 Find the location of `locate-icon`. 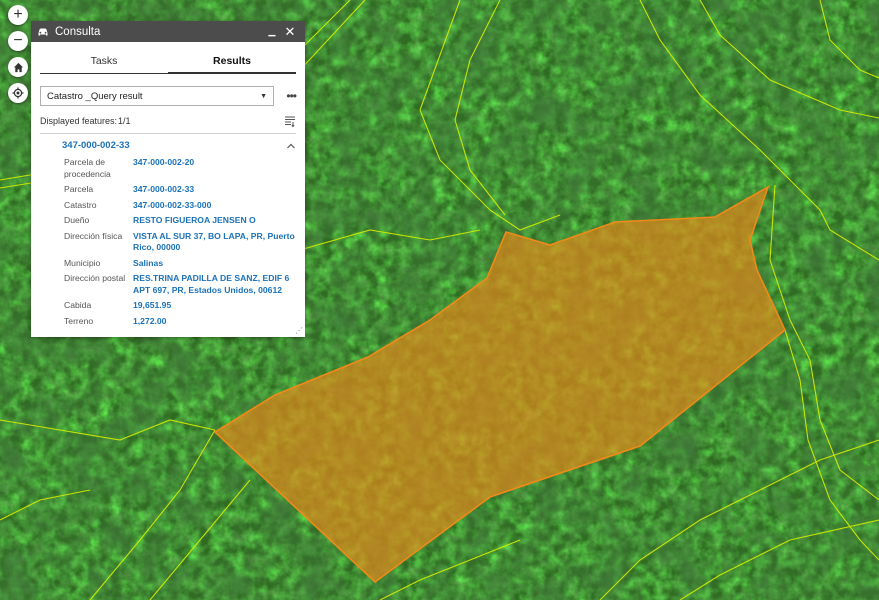

locate-icon is located at coordinates (18, 93).